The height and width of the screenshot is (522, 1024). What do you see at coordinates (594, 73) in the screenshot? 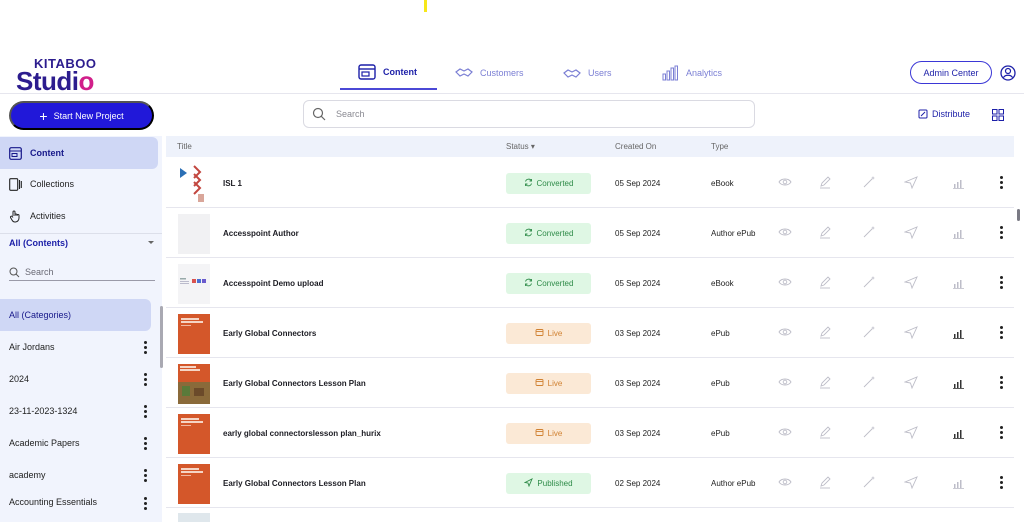
I see `tab-users: Users` at bounding box center [594, 73].